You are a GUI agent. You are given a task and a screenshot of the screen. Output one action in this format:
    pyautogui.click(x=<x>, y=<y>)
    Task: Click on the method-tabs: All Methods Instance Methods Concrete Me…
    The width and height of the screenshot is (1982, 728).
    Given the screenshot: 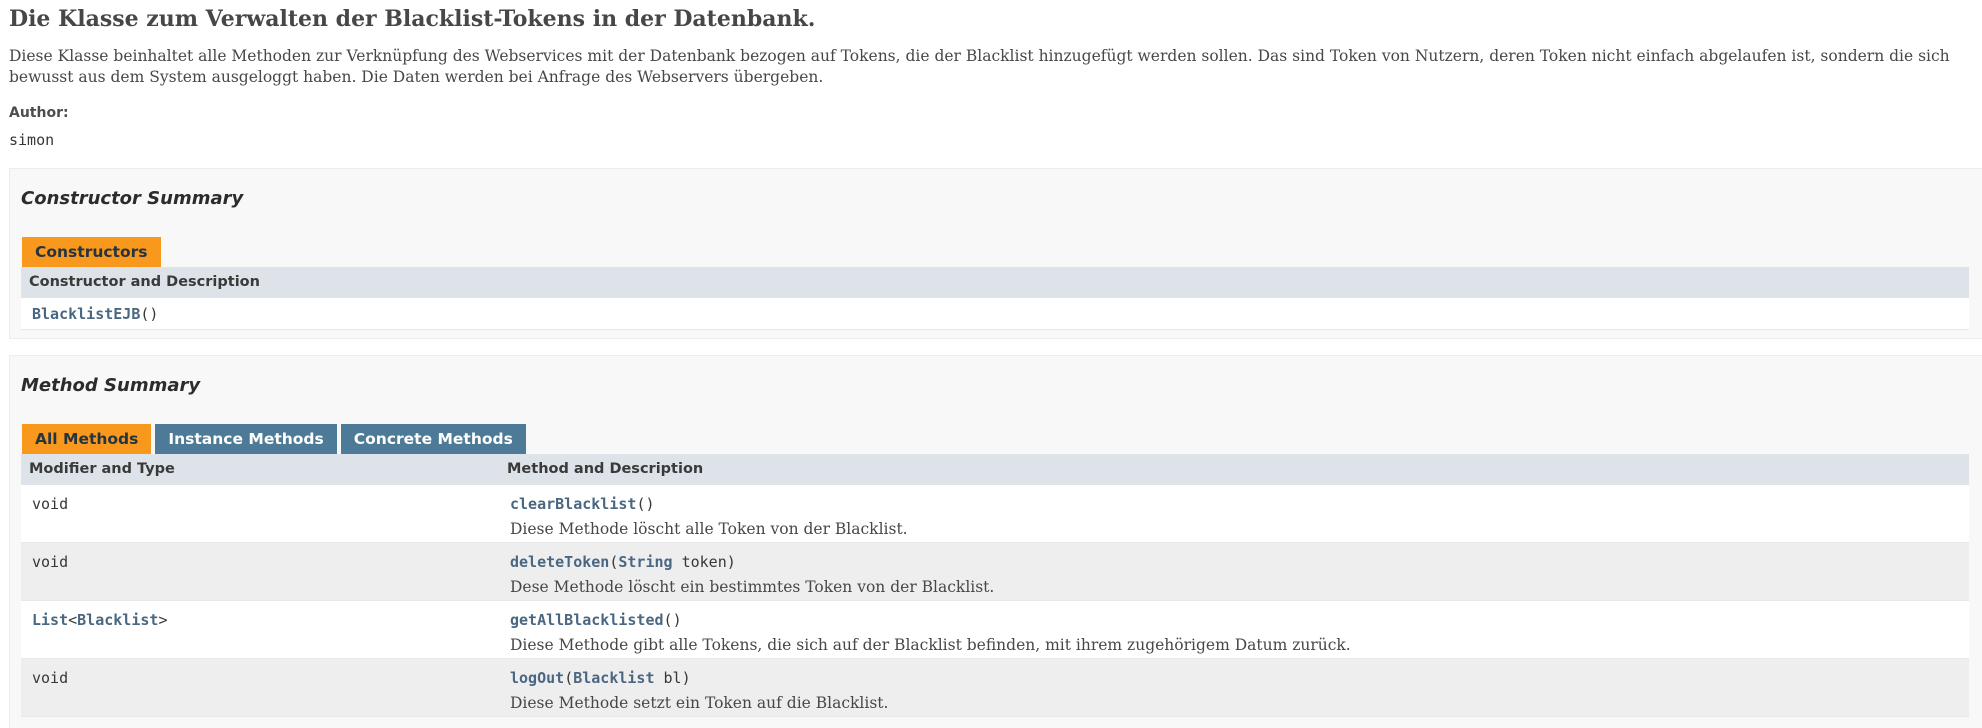 What is the action you would take?
    pyautogui.click(x=274, y=439)
    